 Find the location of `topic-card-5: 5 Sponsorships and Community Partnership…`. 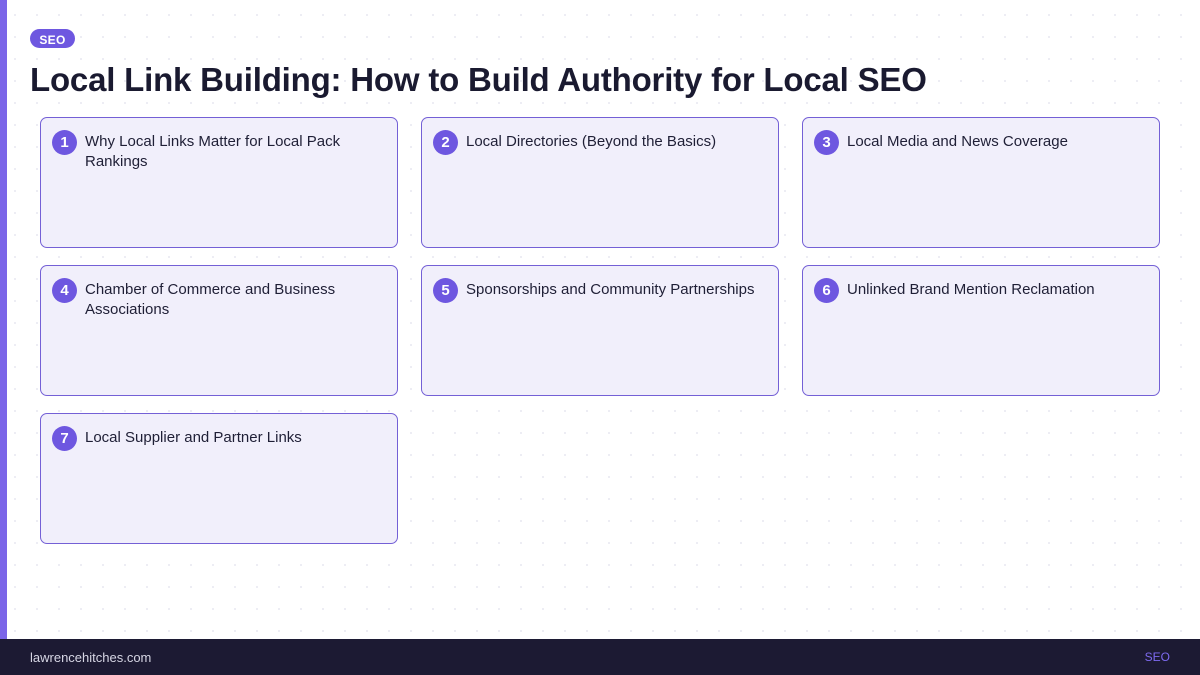

topic-card-5: 5 Sponsorships and Community Partnership… is located at coordinates (600, 330).